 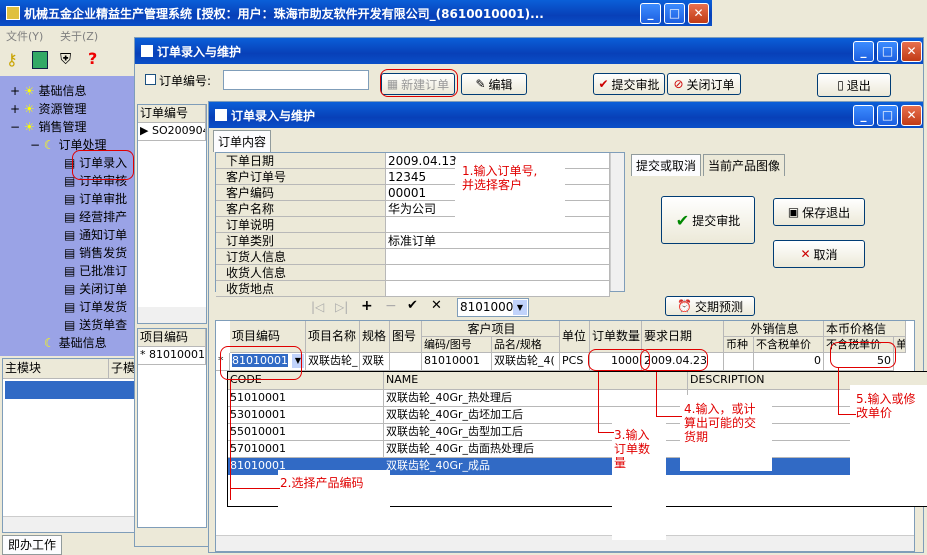 I want to click on toolbar: ⚷ ⛨ ?, so click(x=70, y=61).